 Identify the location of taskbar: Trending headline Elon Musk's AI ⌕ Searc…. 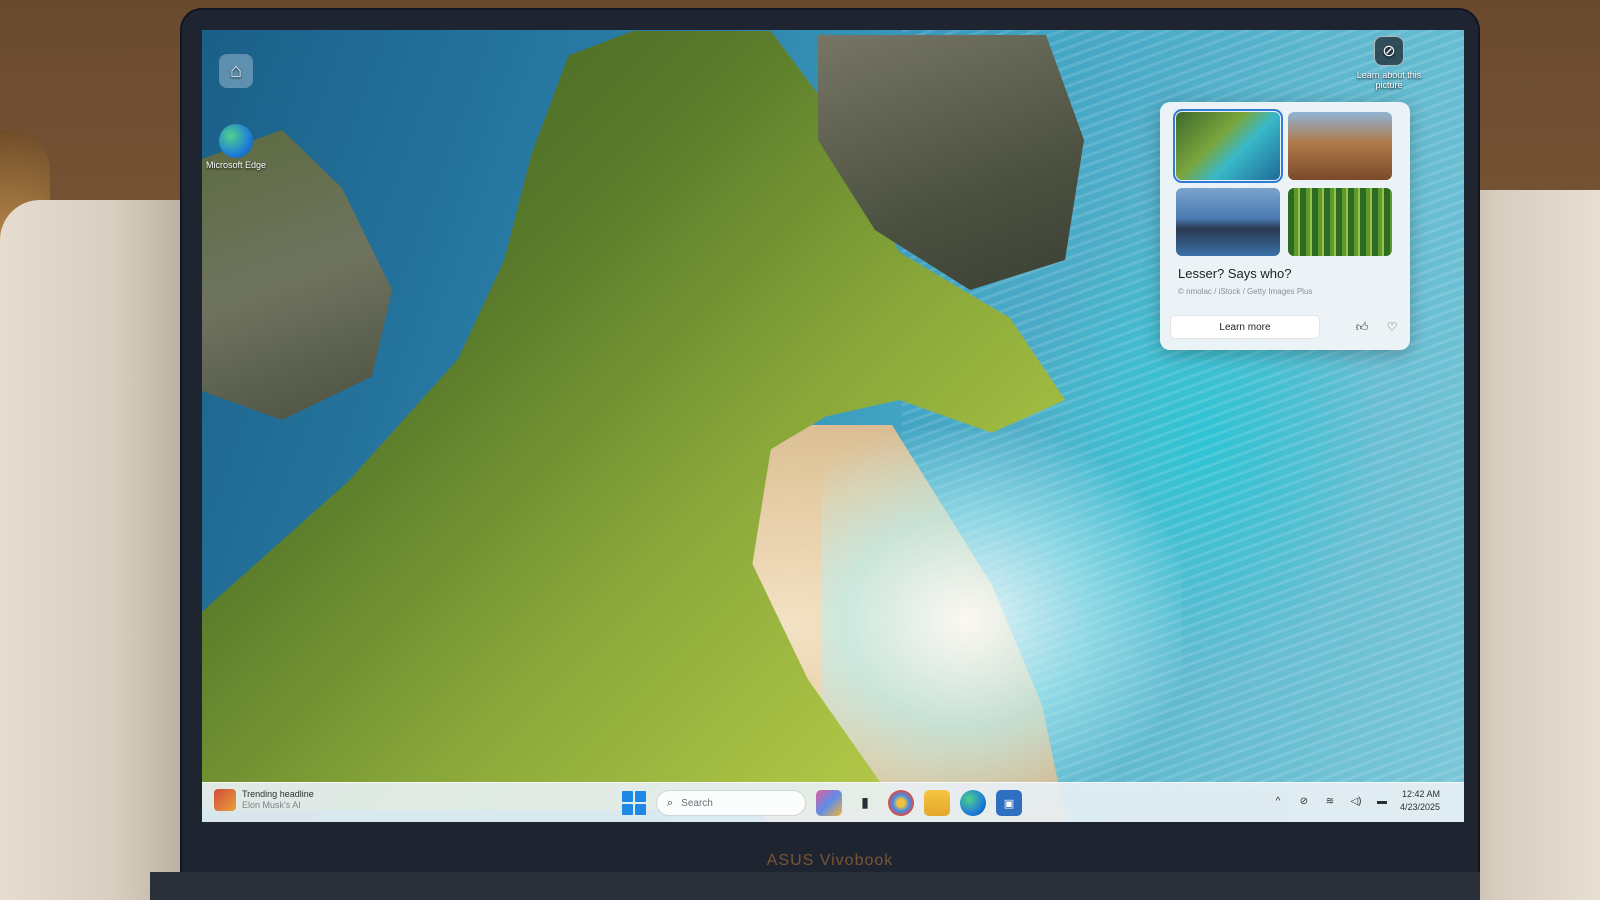
(833, 802).